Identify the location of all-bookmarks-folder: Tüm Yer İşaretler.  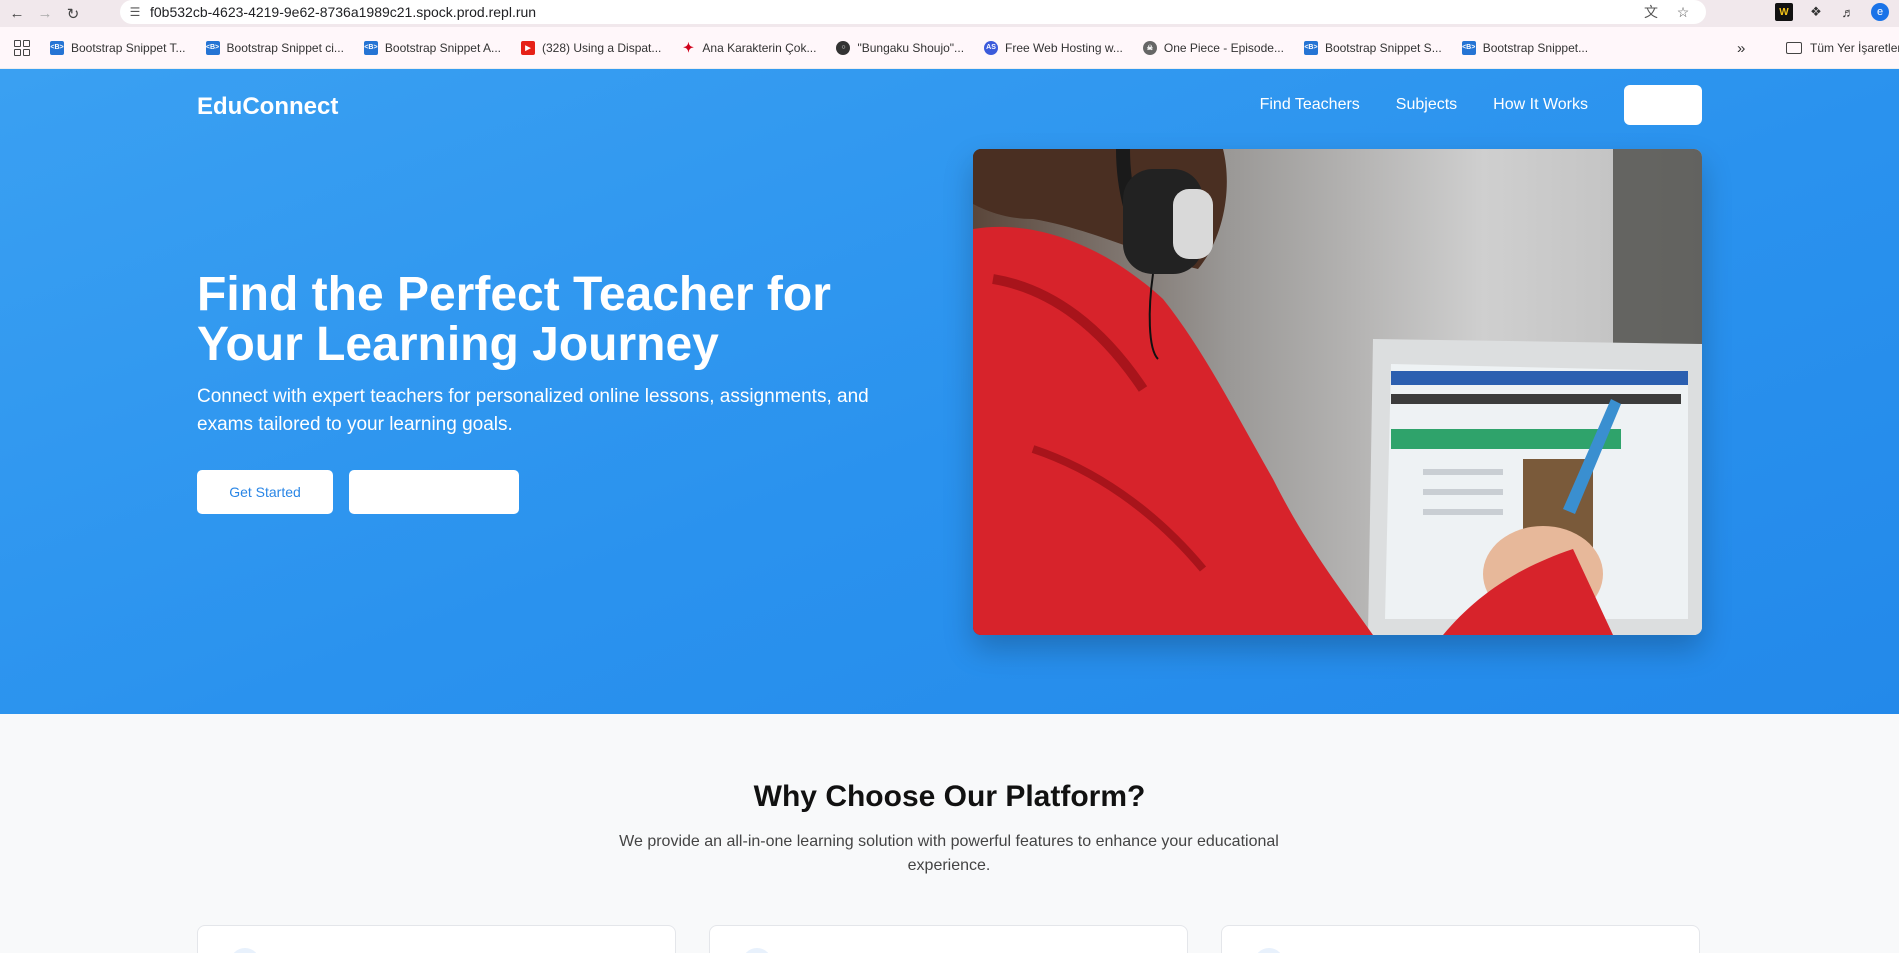
(1842, 48).